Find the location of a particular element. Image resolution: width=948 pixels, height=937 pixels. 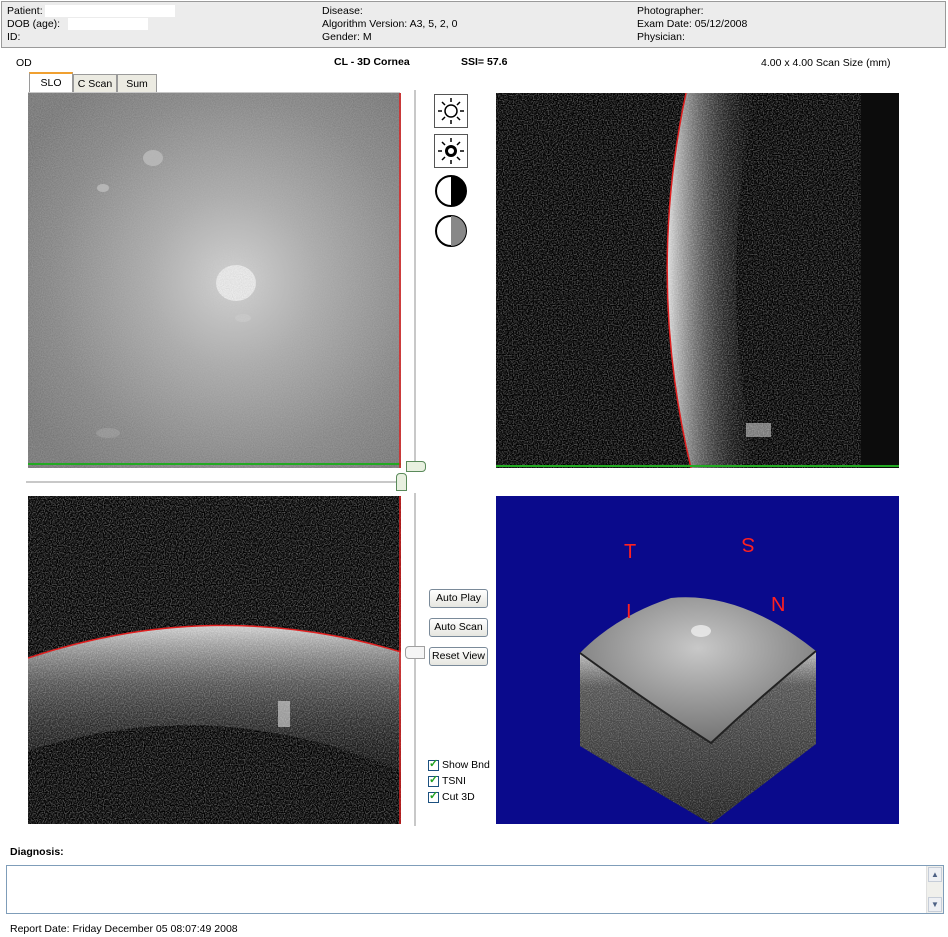

orientation-label-t: T is located at coordinates (630, 552).